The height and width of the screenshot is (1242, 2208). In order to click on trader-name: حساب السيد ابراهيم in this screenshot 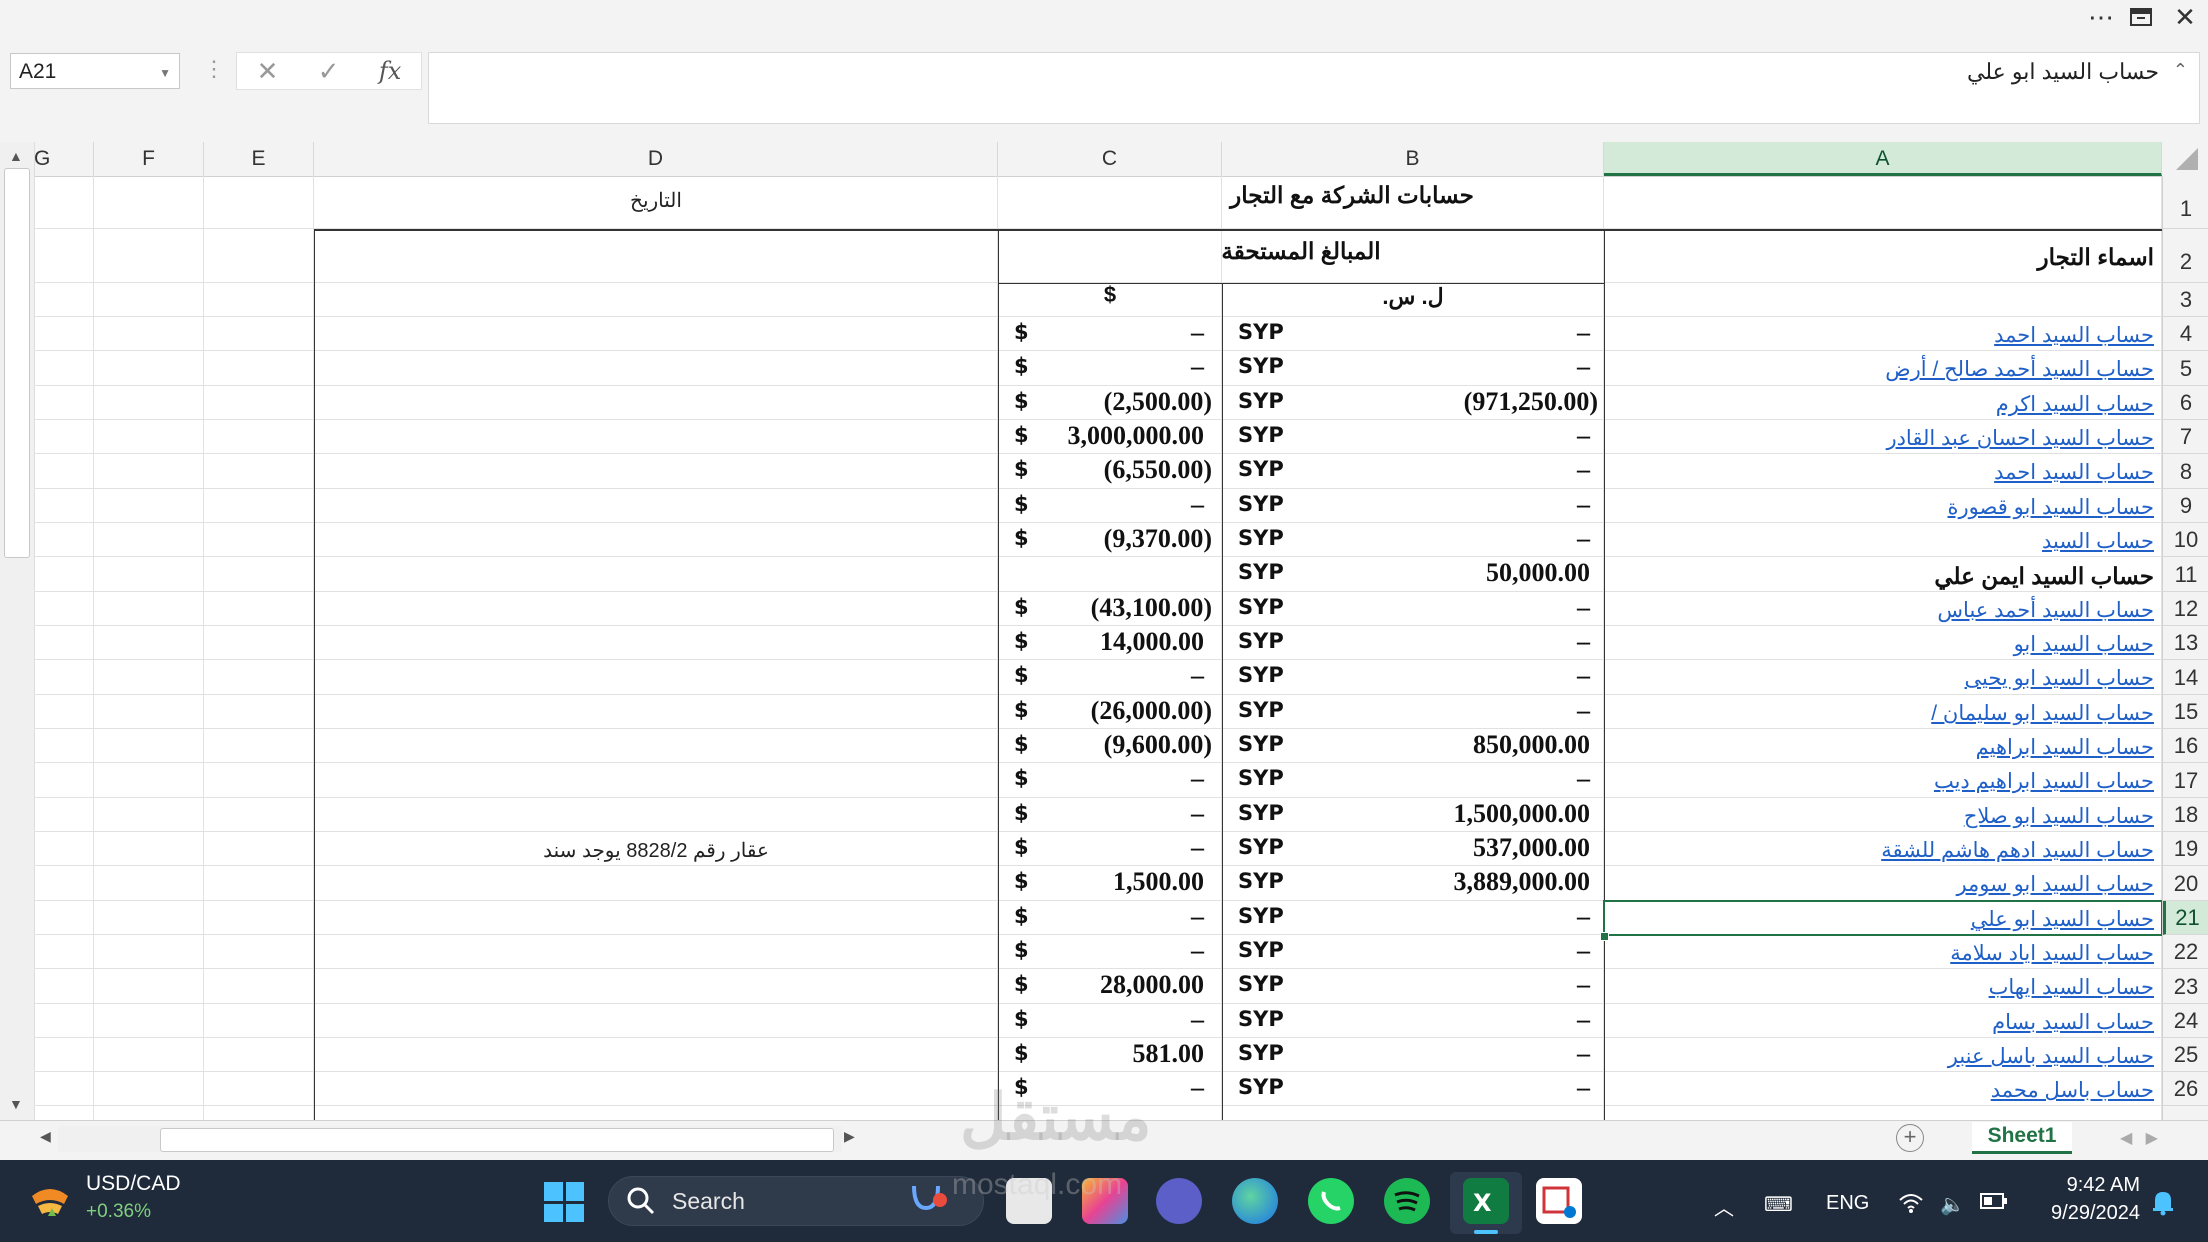, I will do `click(1879, 747)`.